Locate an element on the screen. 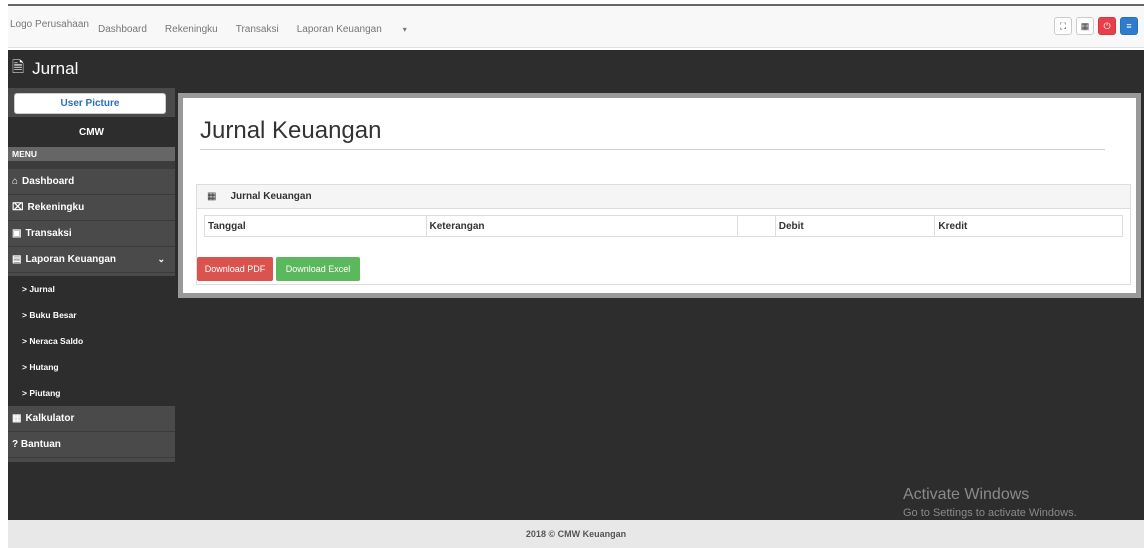 The width and height of the screenshot is (1144, 548). column-header-keterangan: Keterangan is located at coordinates (582, 226).